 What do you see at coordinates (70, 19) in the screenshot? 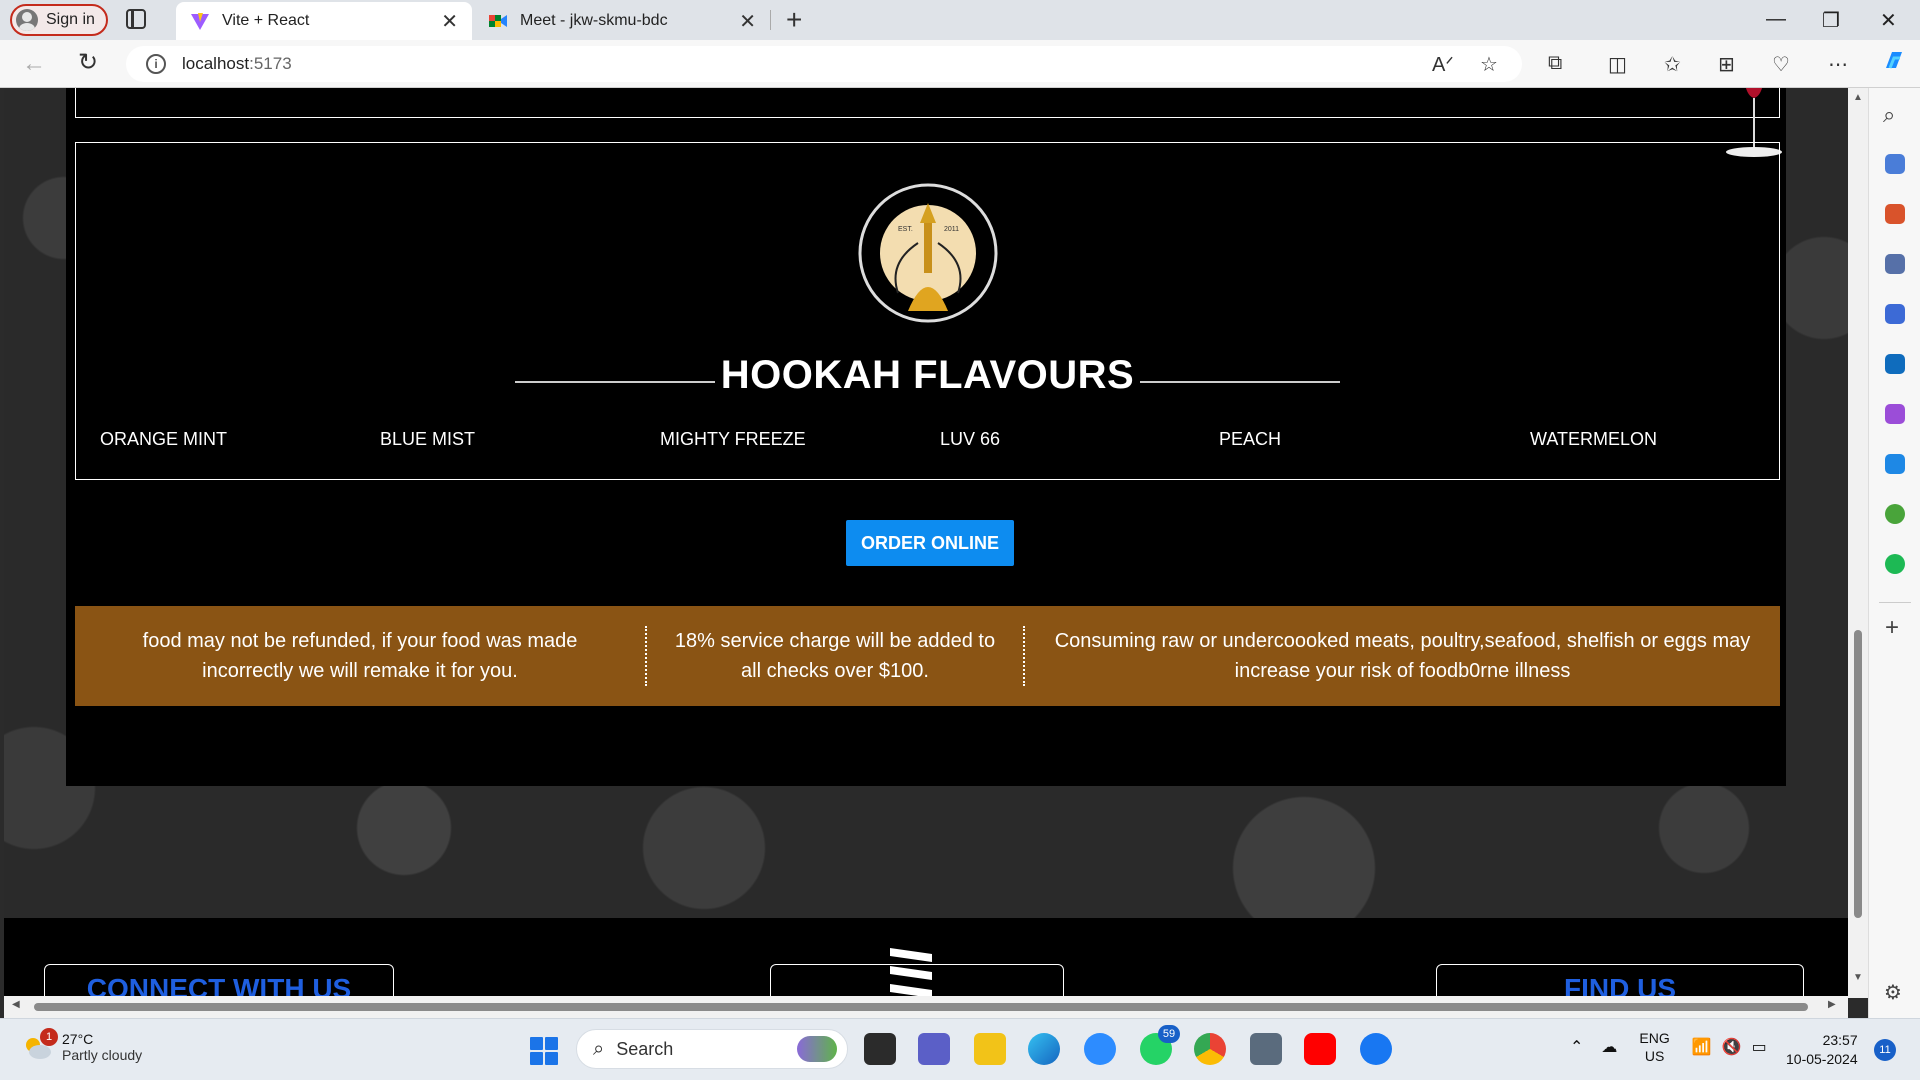
I see `signin-label: Sign in` at bounding box center [70, 19].